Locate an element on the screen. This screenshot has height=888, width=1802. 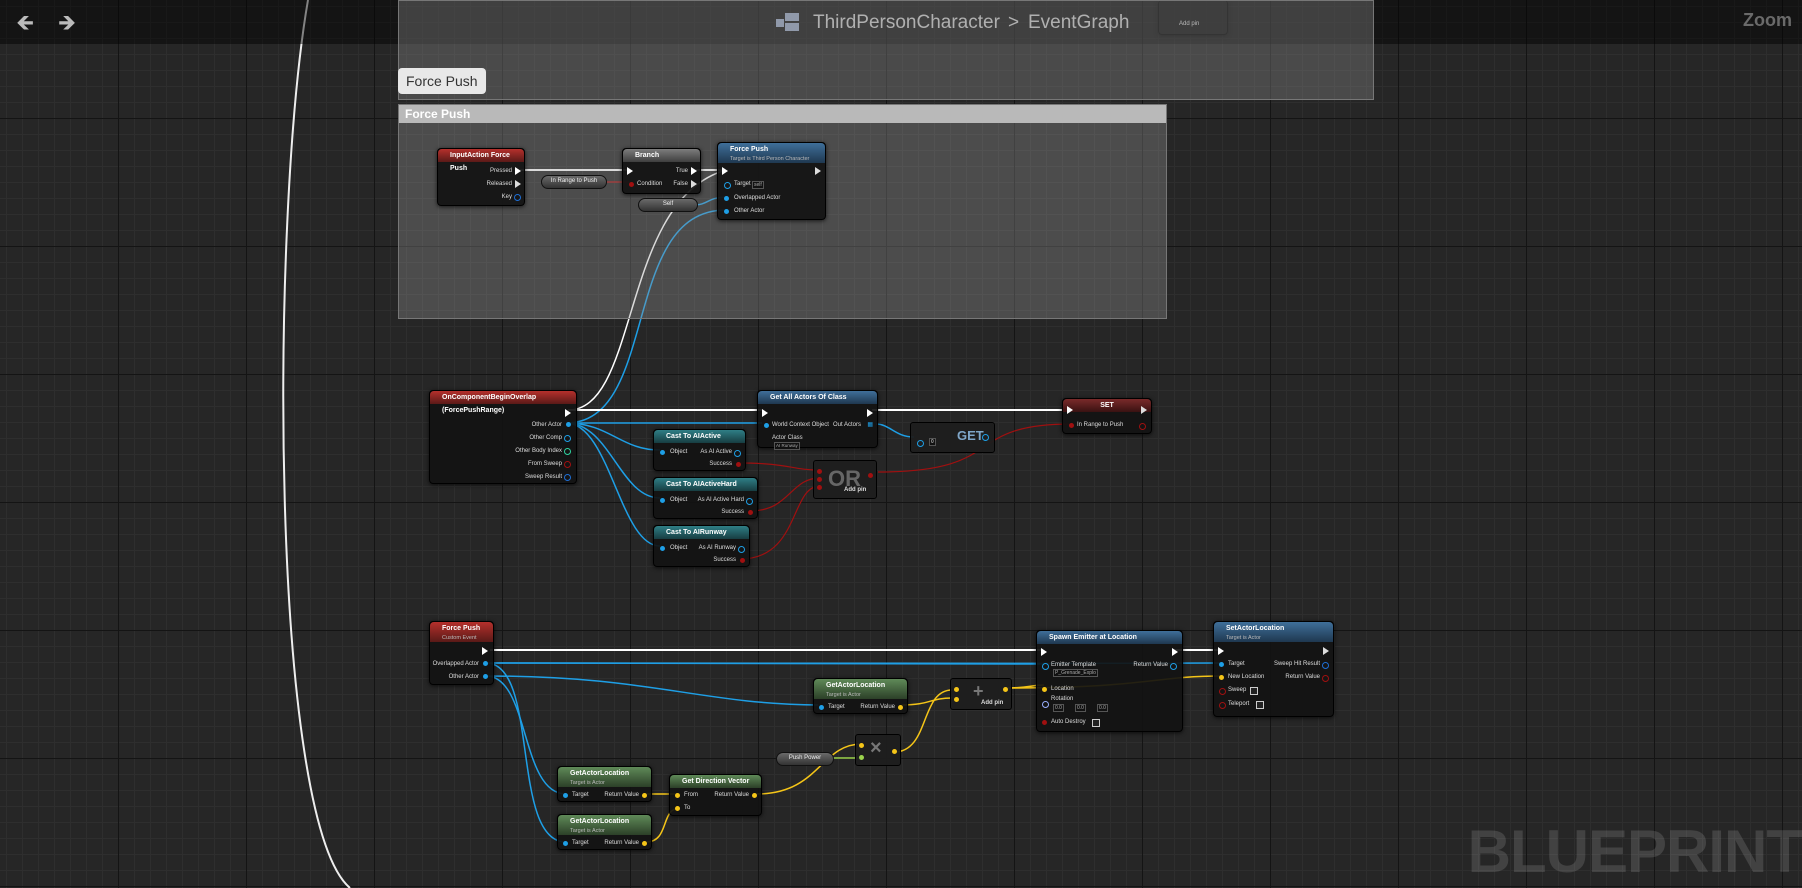
set-node: SET In Range to Push is located at coordinates (1107, 416).